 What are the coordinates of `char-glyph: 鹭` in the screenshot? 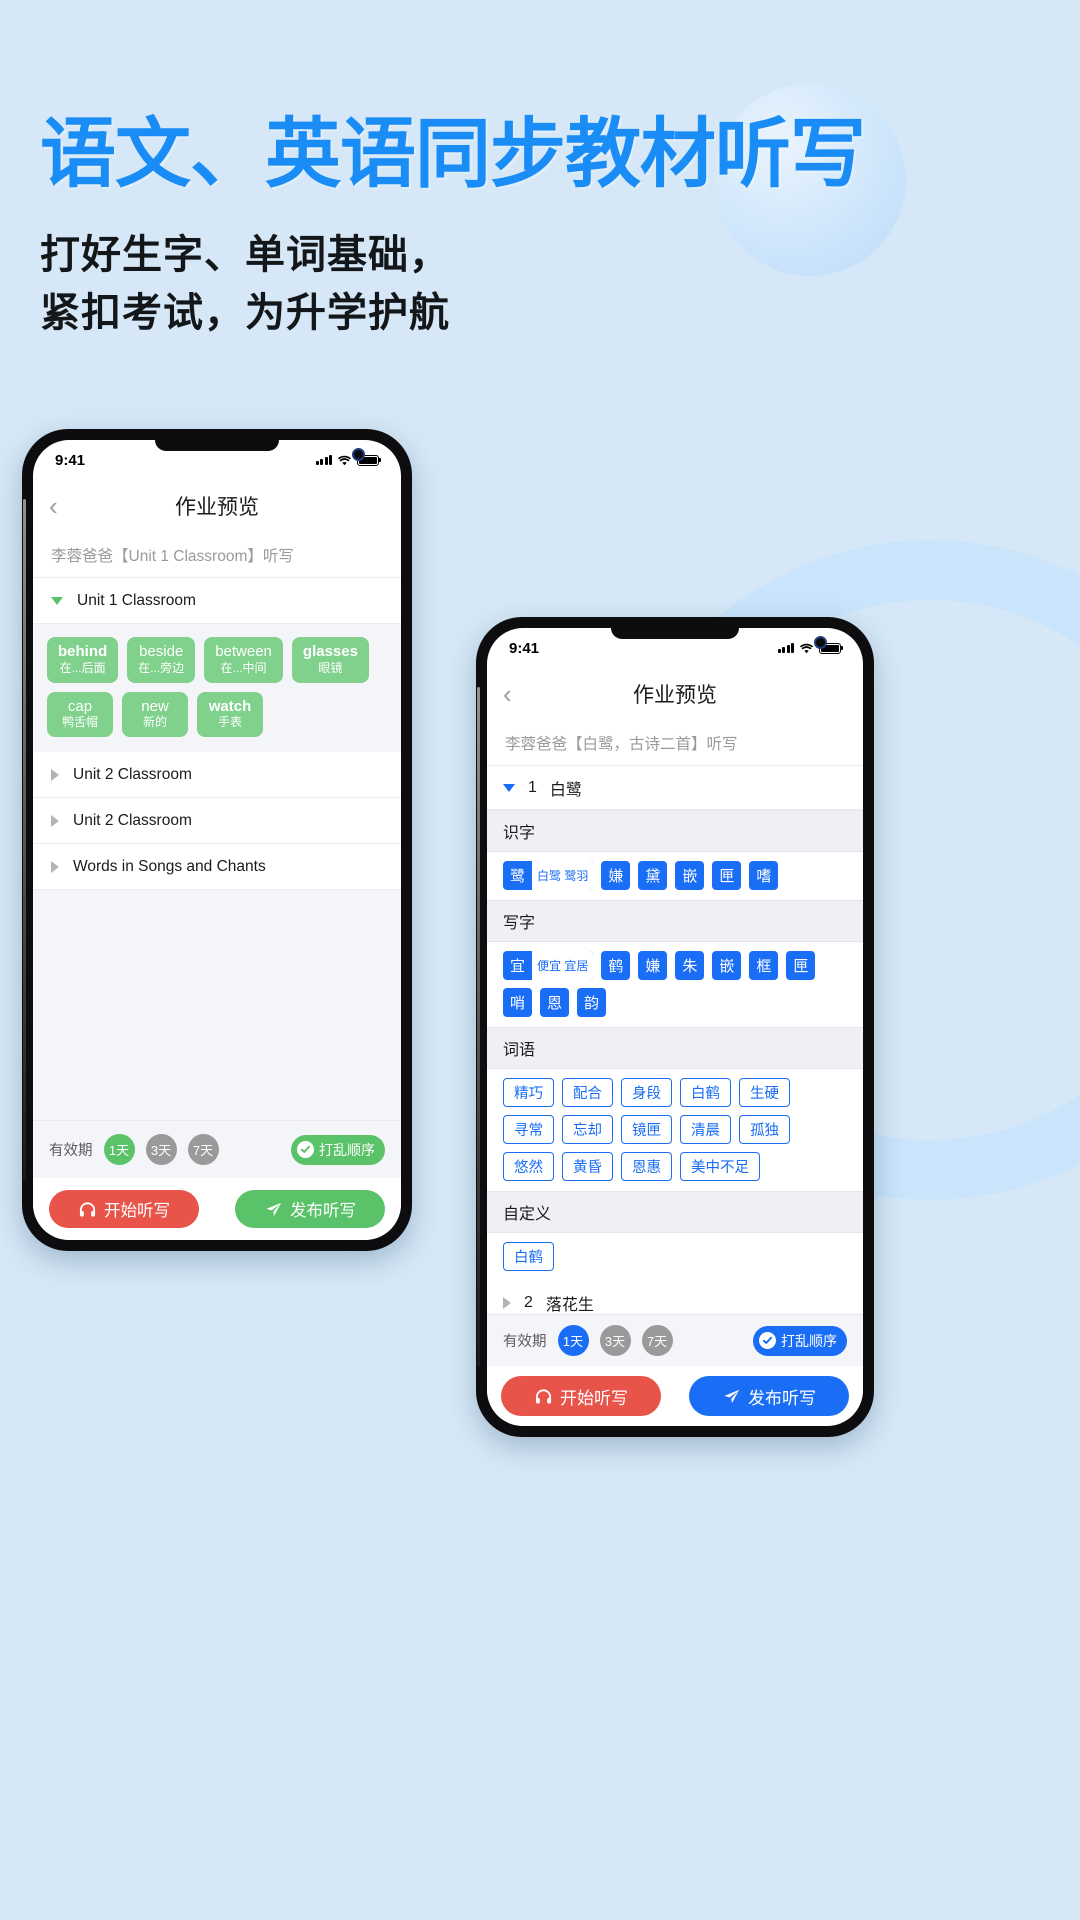 It's located at (517, 876).